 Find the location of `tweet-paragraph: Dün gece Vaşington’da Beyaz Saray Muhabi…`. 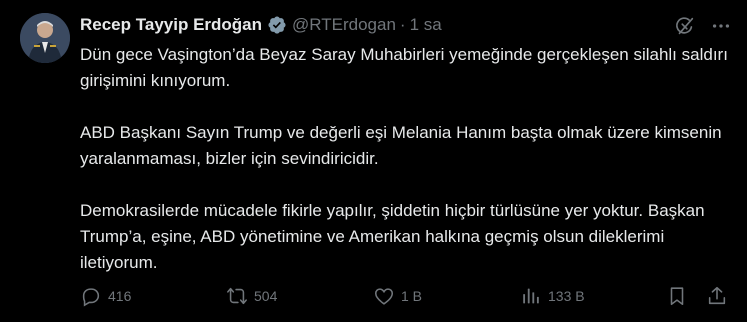

tweet-paragraph: Dün gece Vaşington’da Beyaz Saray Muhabi… is located at coordinates (404, 67).